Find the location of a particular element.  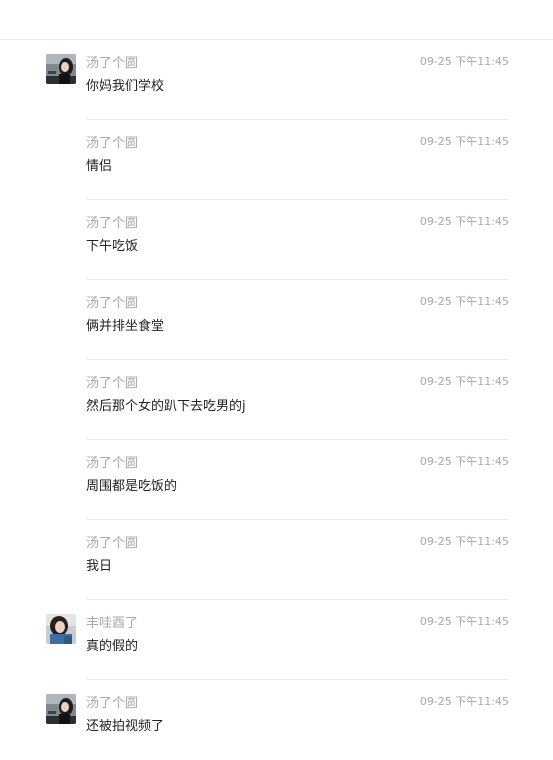

message-item: 汤了个圆 09-25 下午11:45 然后那个女的趴下去吃男的j is located at coordinates (276, 400).